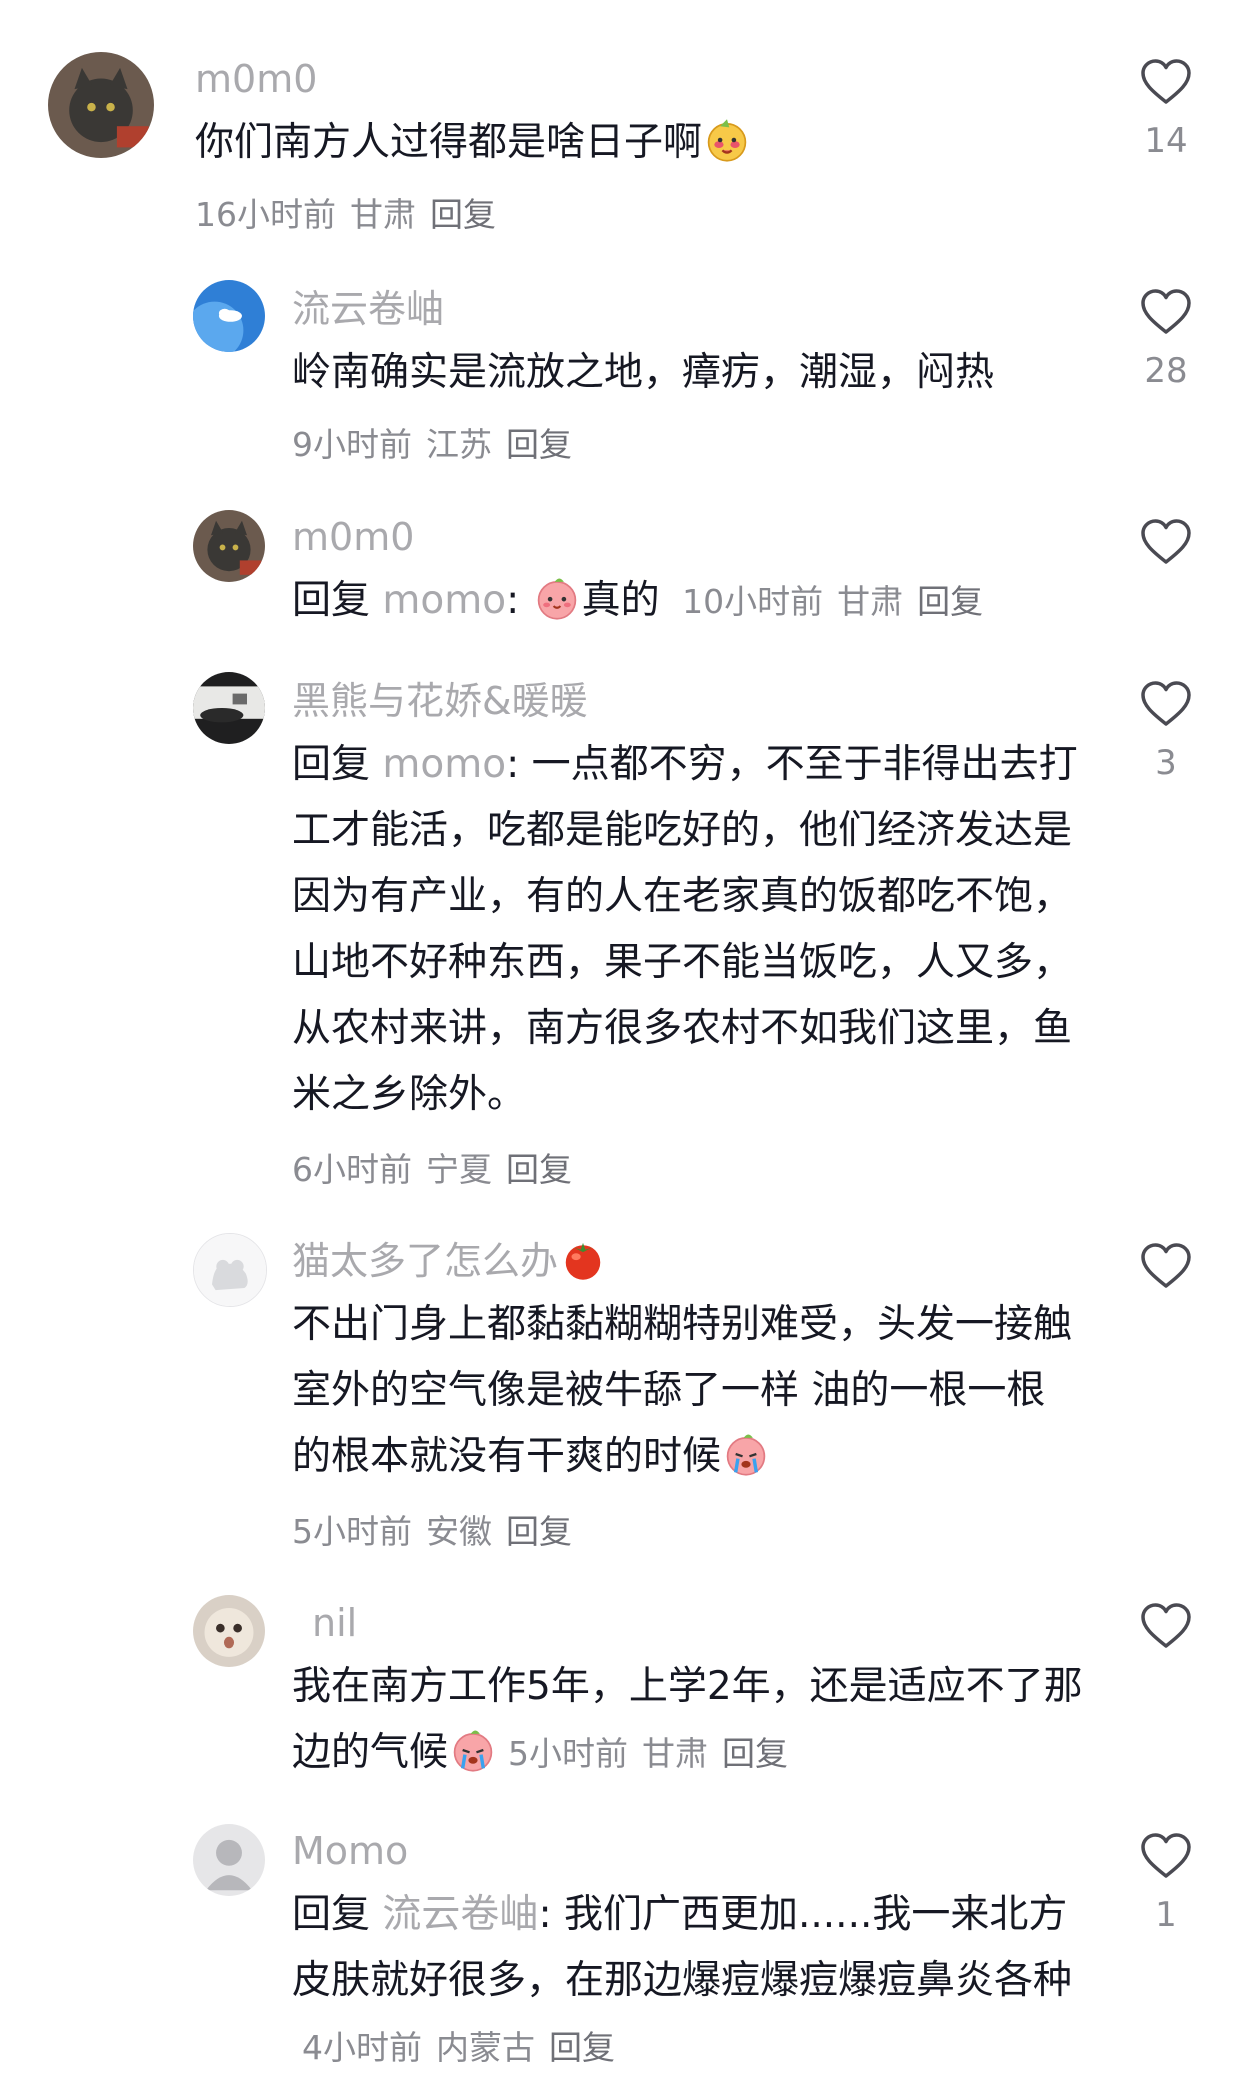 The width and height of the screenshot is (1242, 2081). What do you see at coordinates (583, 1259) in the screenshot?
I see `tomato-emoji` at bounding box center [583, 1259].